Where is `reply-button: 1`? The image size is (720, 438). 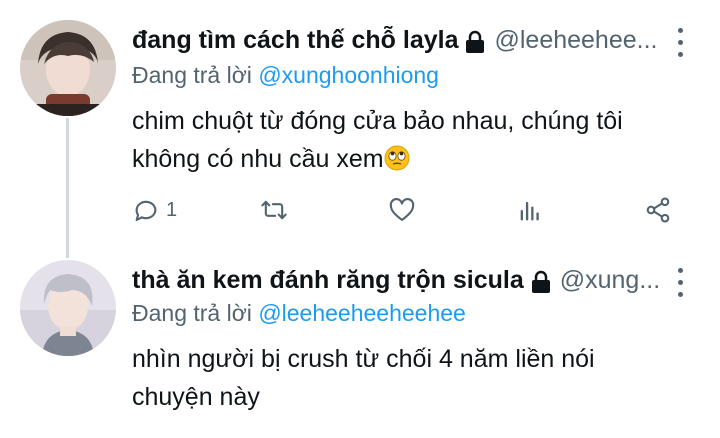
reply-button: 1 is located at coordinates (154, 210).